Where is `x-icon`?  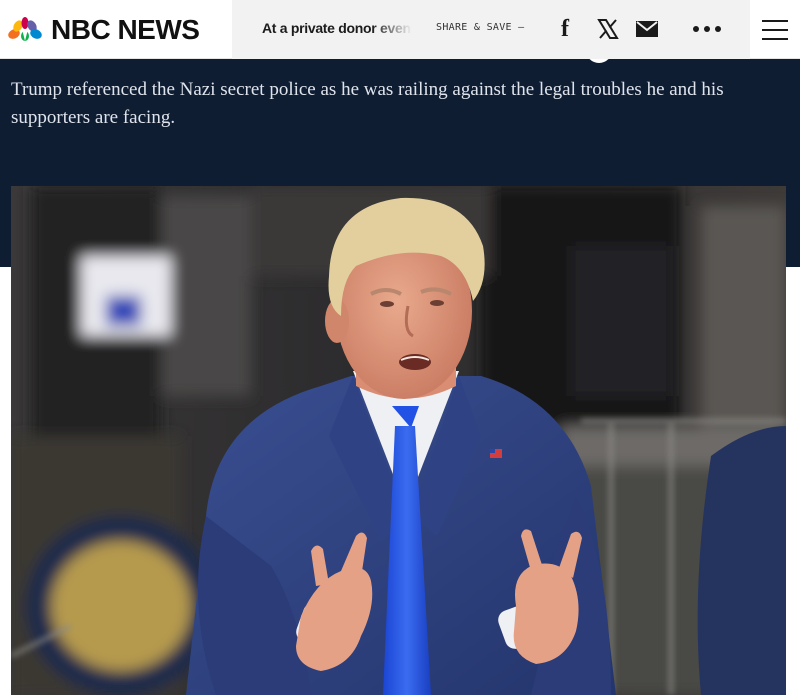
x-icon is located at coordinates (608, 29).